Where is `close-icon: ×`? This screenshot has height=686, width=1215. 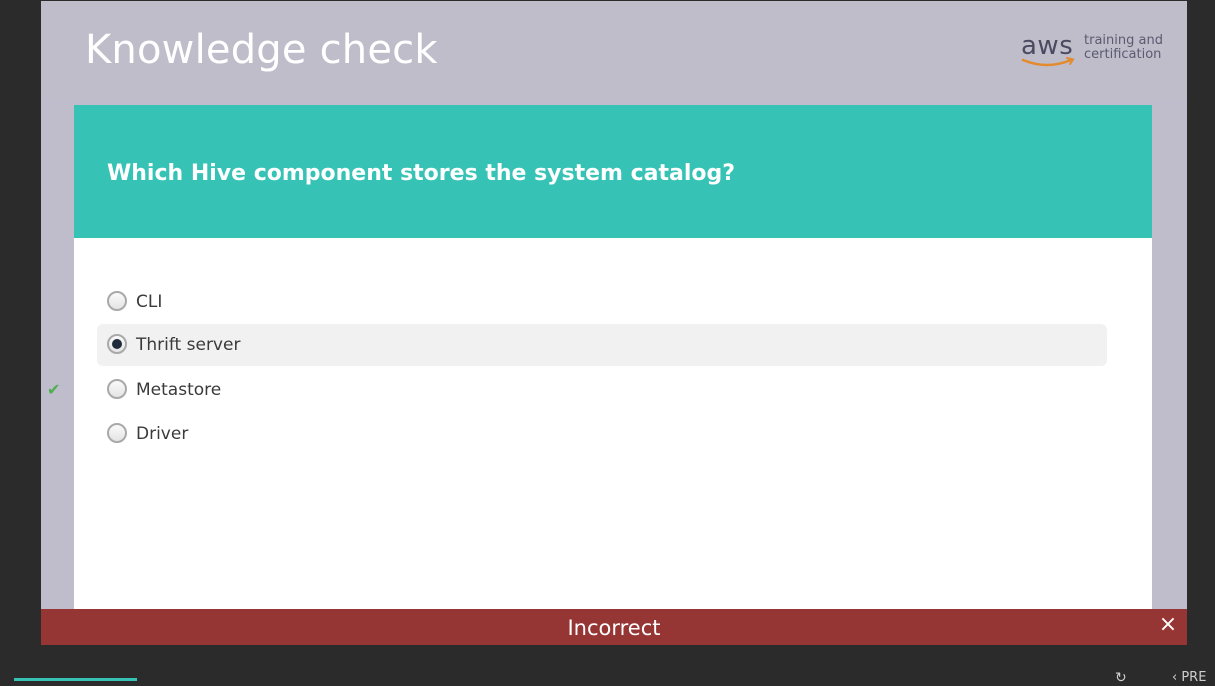
close-icon: × is located at coordinates (1168, 625).